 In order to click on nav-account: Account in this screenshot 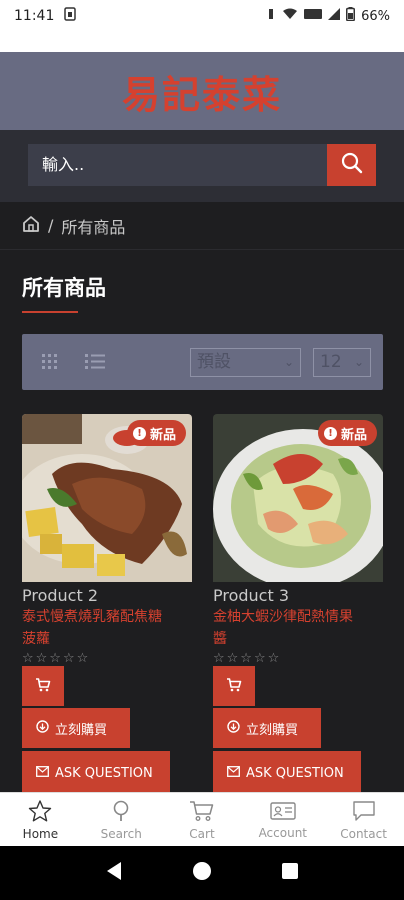, I will do `click(282, 820)`.